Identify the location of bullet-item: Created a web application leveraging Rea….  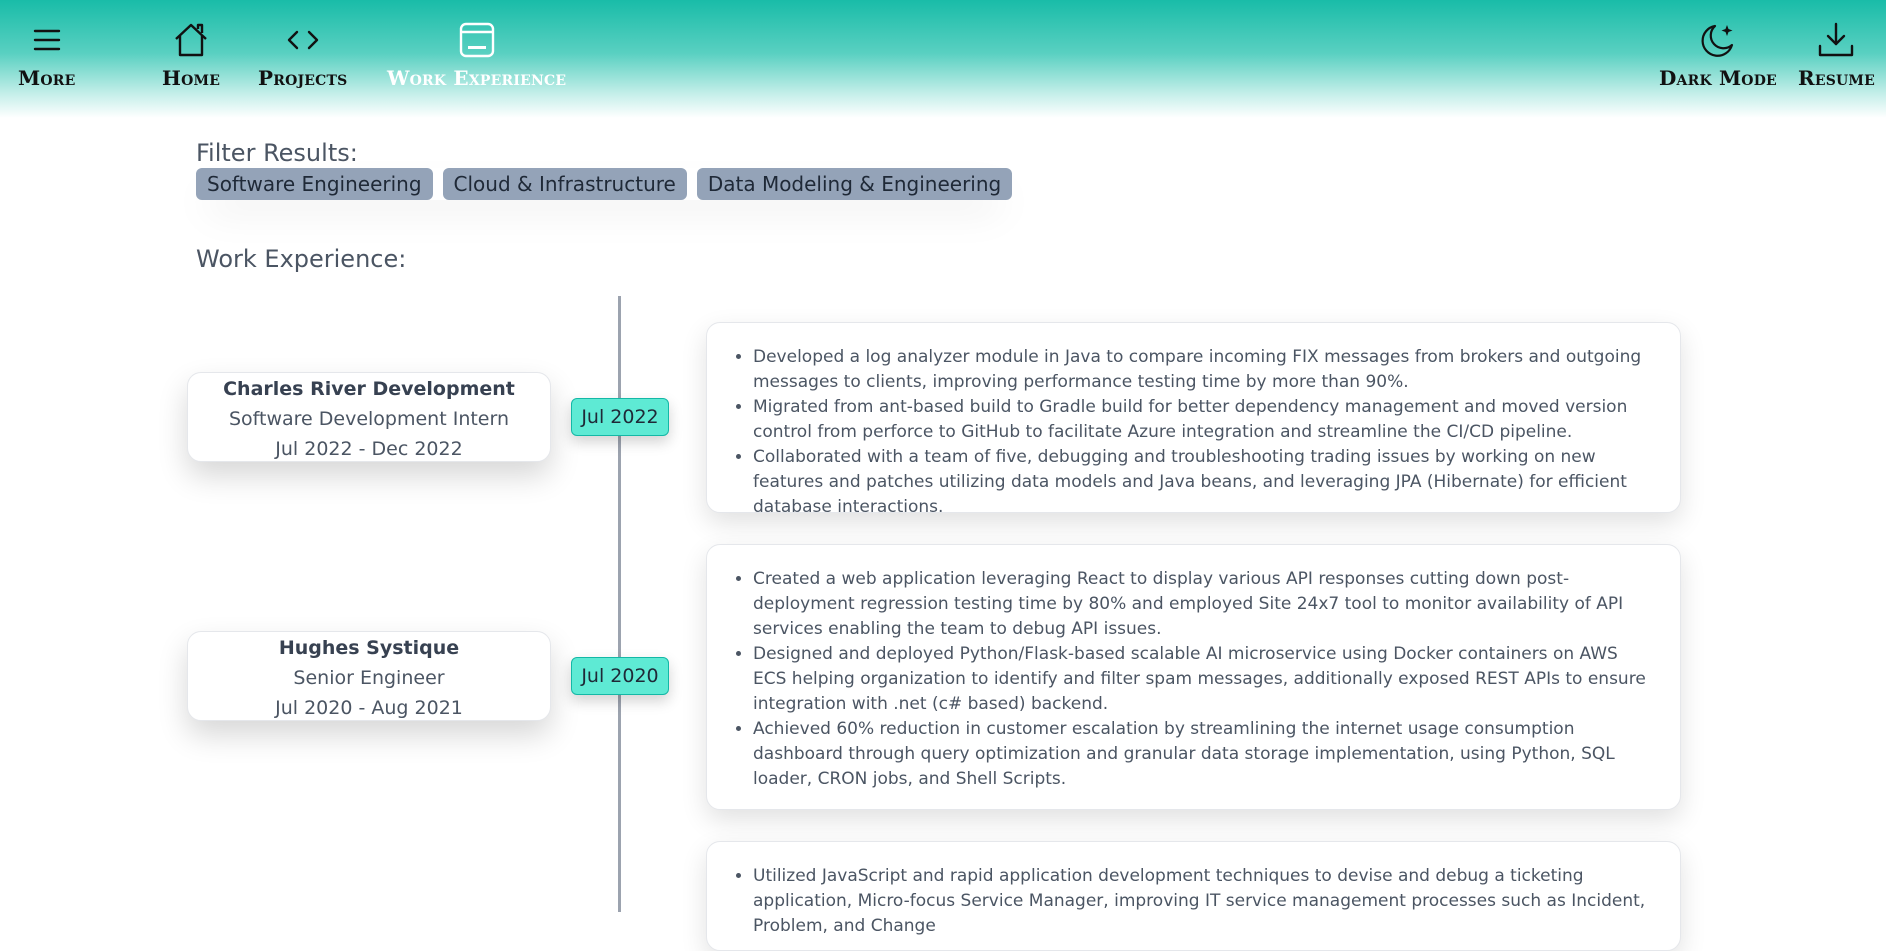
(1202, 604).